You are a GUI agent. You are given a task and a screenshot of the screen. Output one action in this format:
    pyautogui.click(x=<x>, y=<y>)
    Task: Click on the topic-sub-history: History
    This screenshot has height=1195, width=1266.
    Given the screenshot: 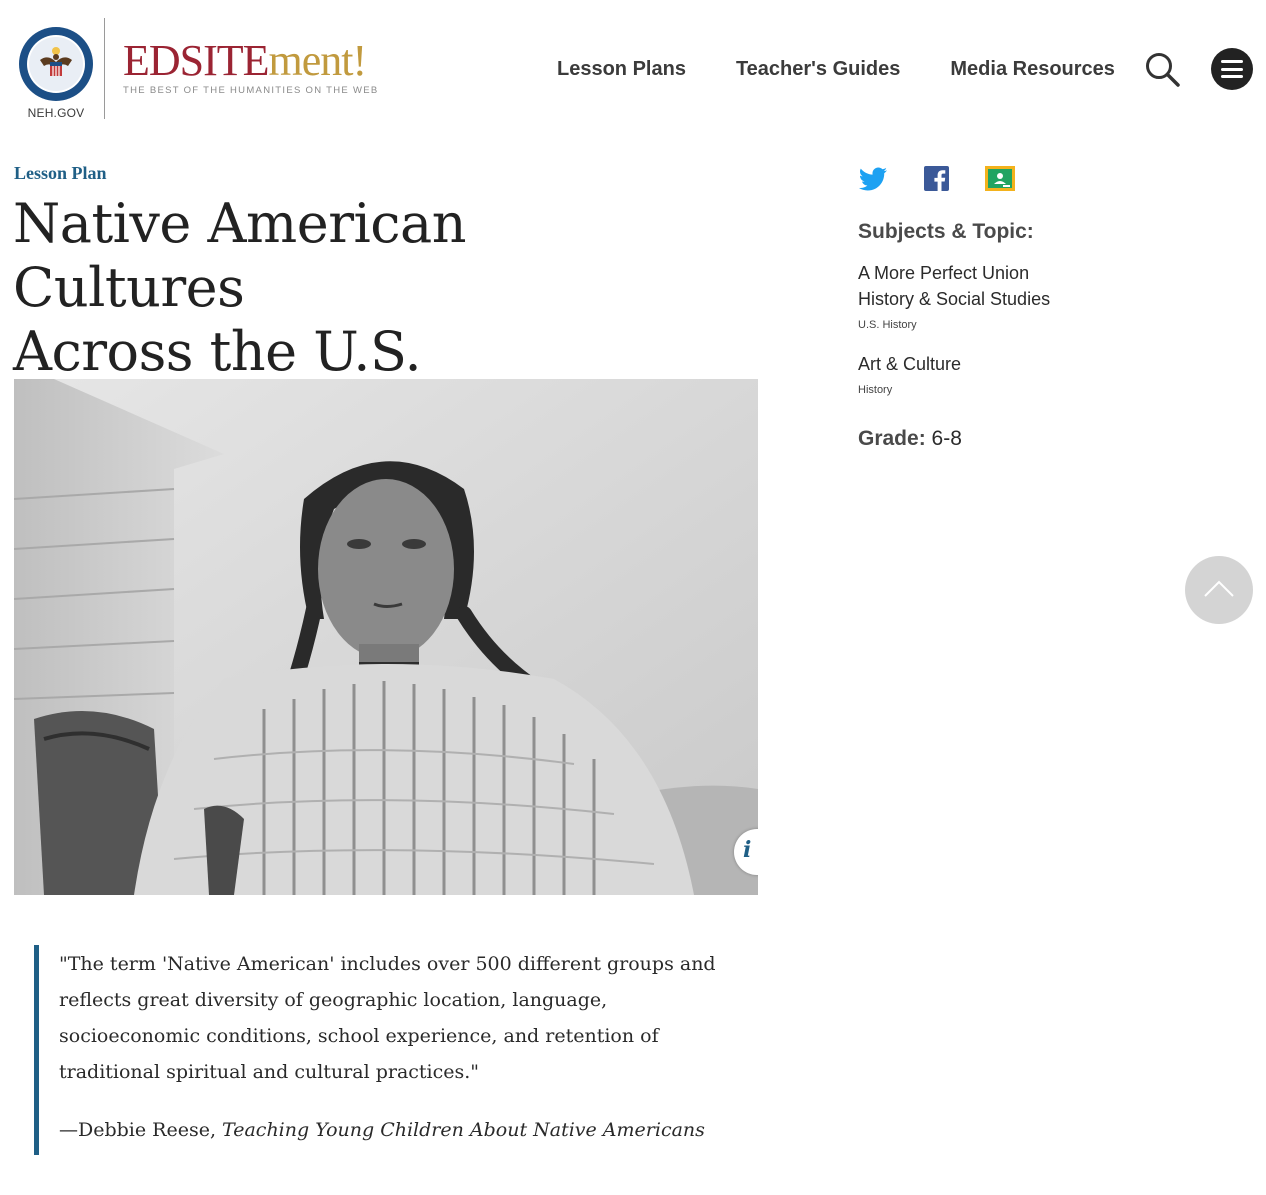 What is the action you would take?
    pyautogui.click(x=875, y=390)
    